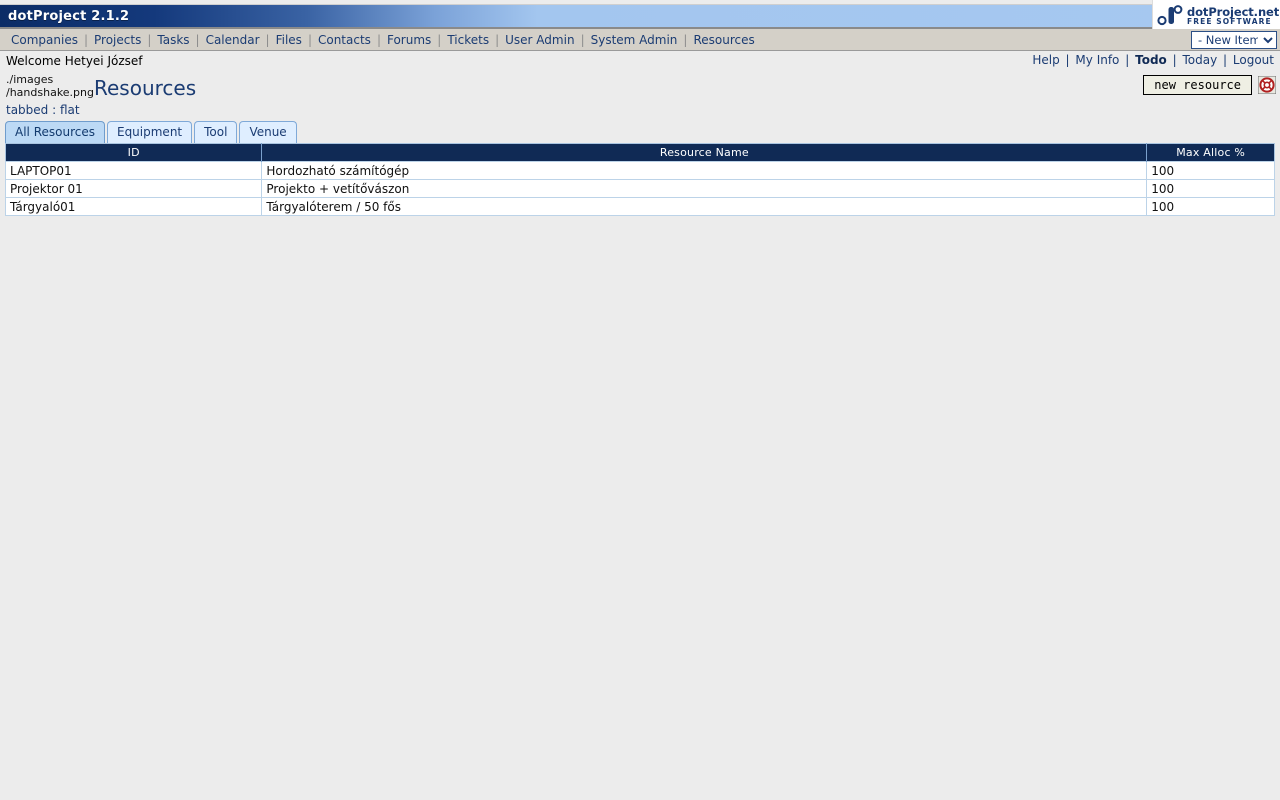  I want to click on page-header-actions: new resource, so click(1210, 85).